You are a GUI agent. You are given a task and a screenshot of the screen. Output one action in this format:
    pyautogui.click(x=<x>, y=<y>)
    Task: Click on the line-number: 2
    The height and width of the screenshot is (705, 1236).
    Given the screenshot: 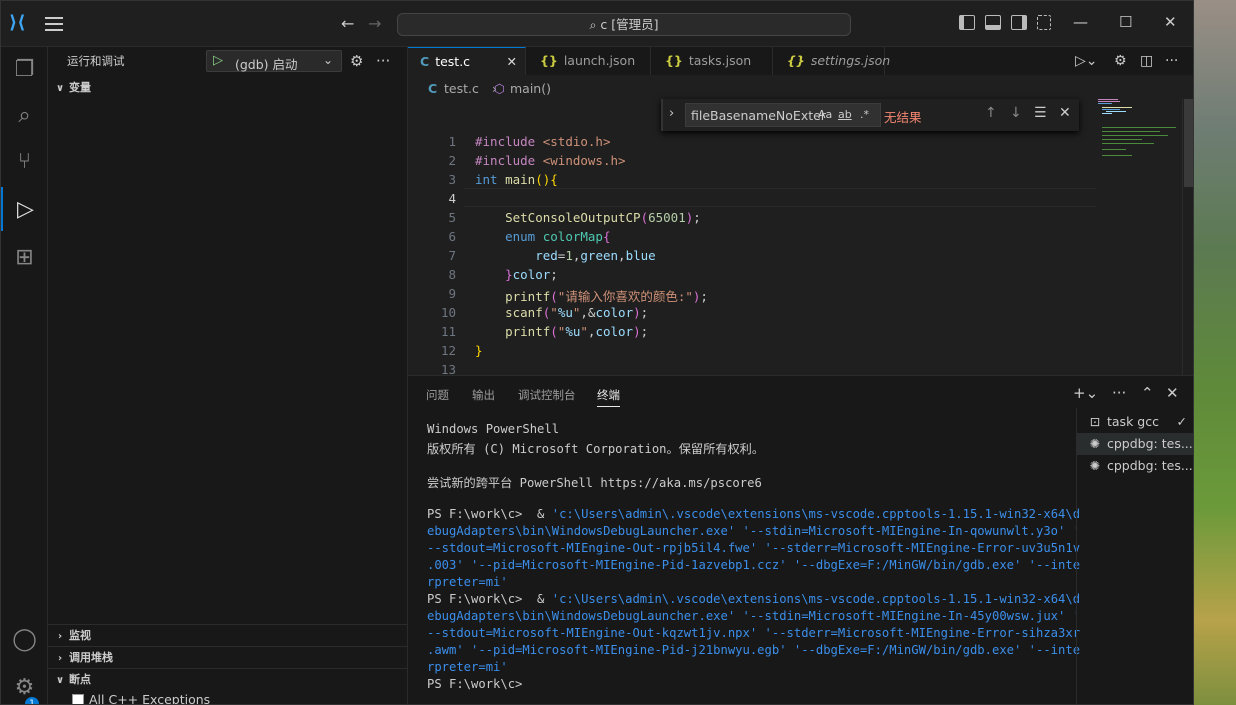 What is the action you would take?
    pyautogui.click(x=452, y=160)
    